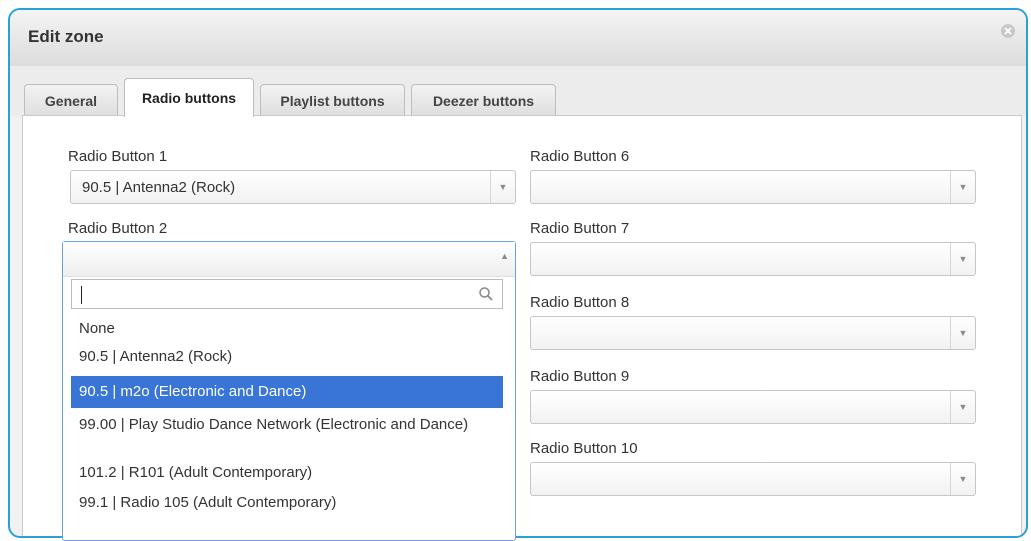 Image resolution: width=1031 pixels, height=541 pixels. I want to click on text-cursor, so click(81, 295).